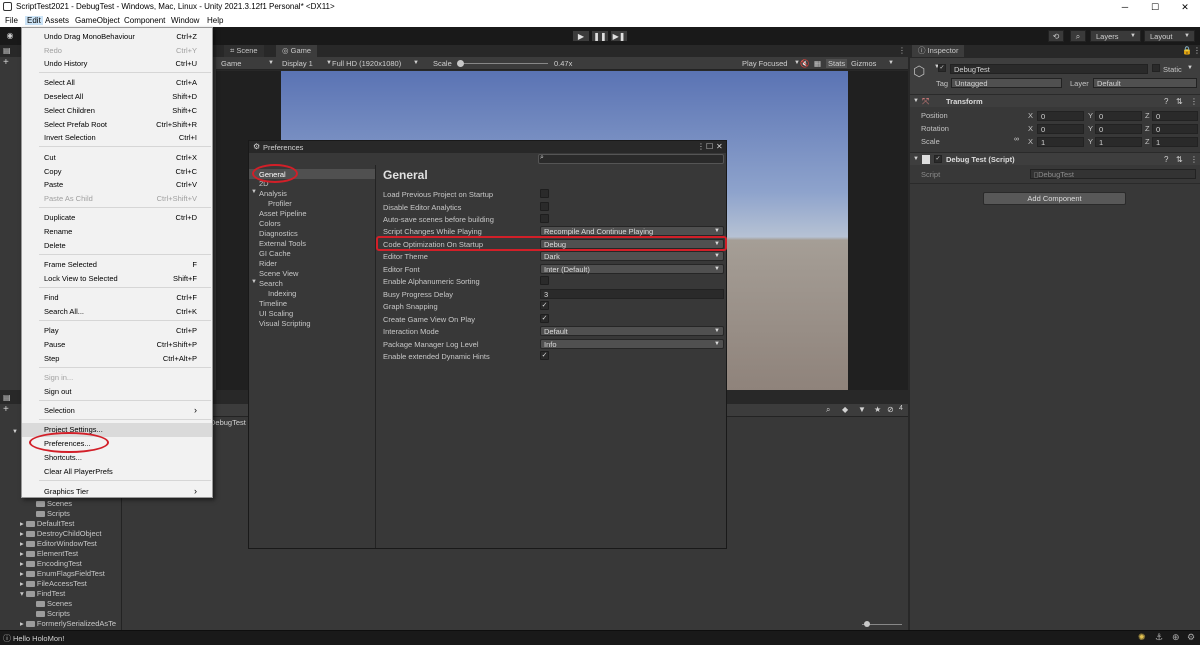 The height and width of the screenshot is (645, 1200). Describe the element at coordinates (81, 278) in the screenshot. I see `menu-item-lock-view: Lock View to Selected` at that location.